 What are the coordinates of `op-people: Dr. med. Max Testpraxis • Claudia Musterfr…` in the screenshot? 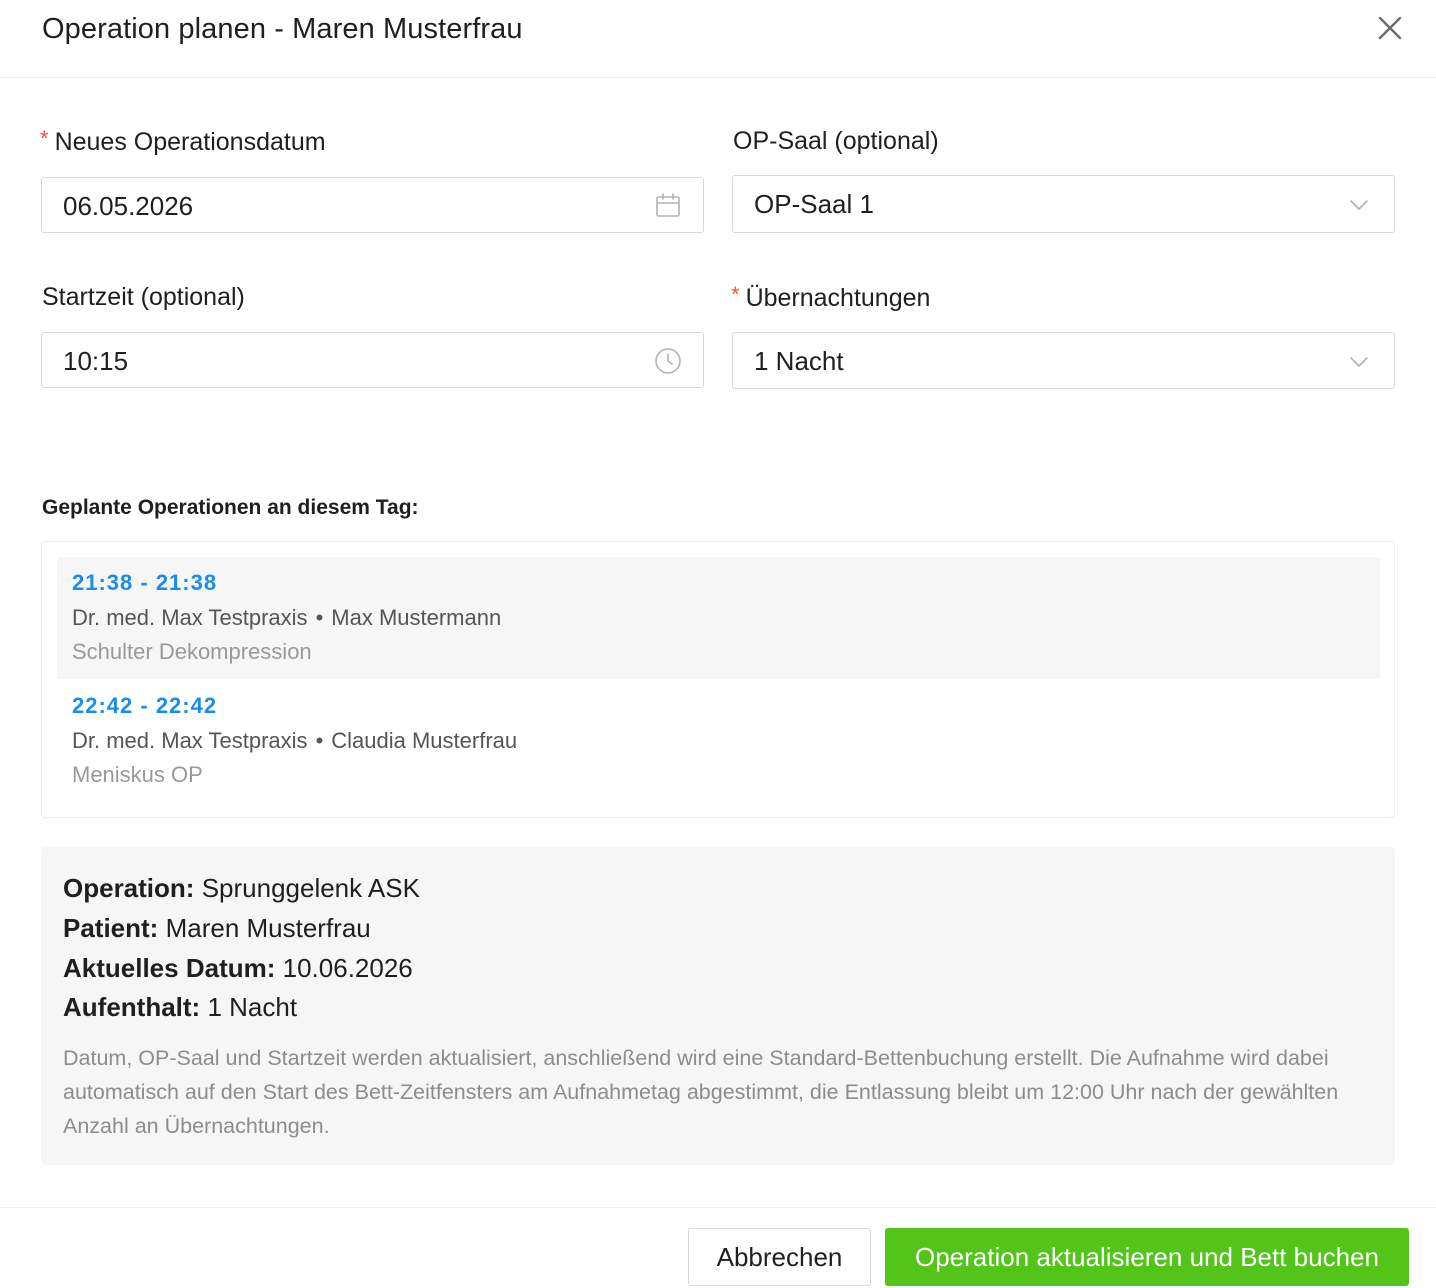 It's located at (294, 741).